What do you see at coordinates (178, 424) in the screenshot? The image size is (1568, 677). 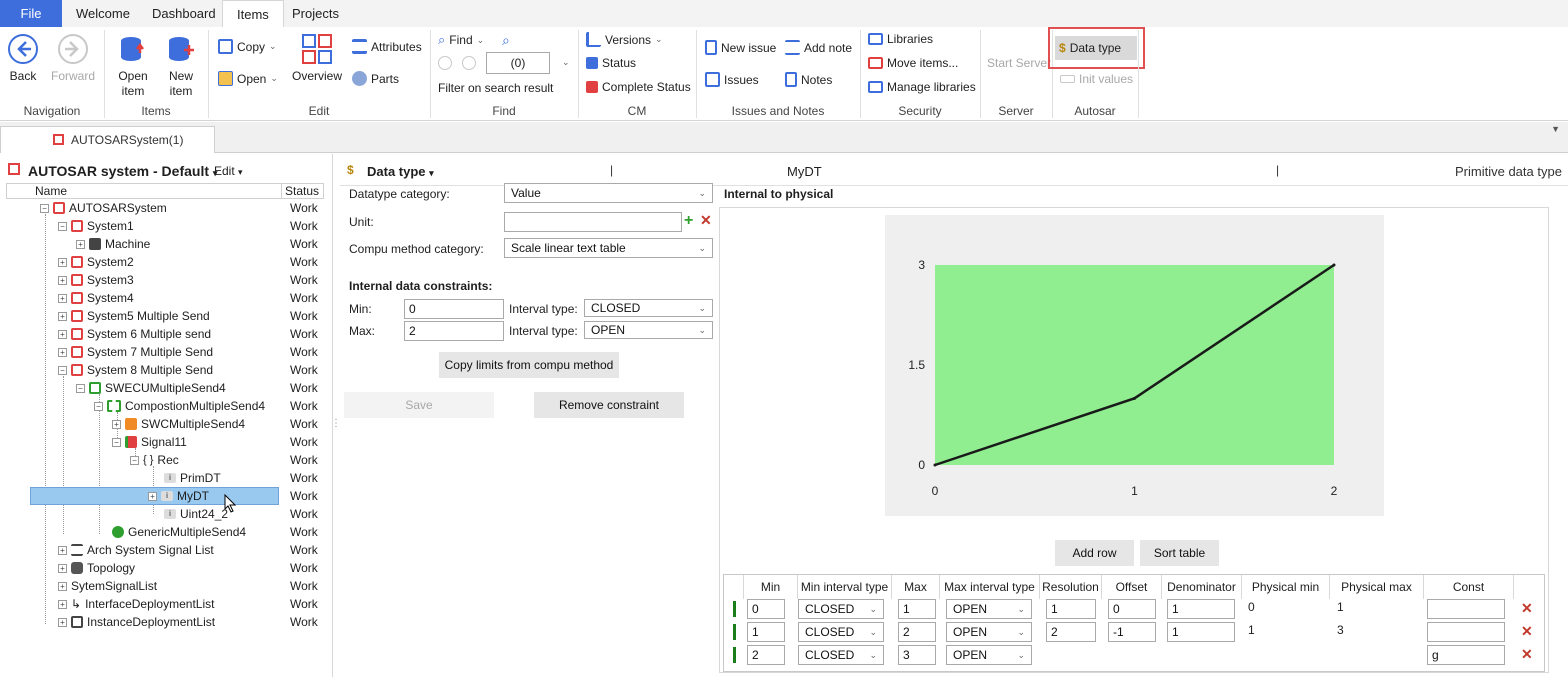 I see `tree-node: + SWCMultipleSend4` at bounding box center [178, 424].